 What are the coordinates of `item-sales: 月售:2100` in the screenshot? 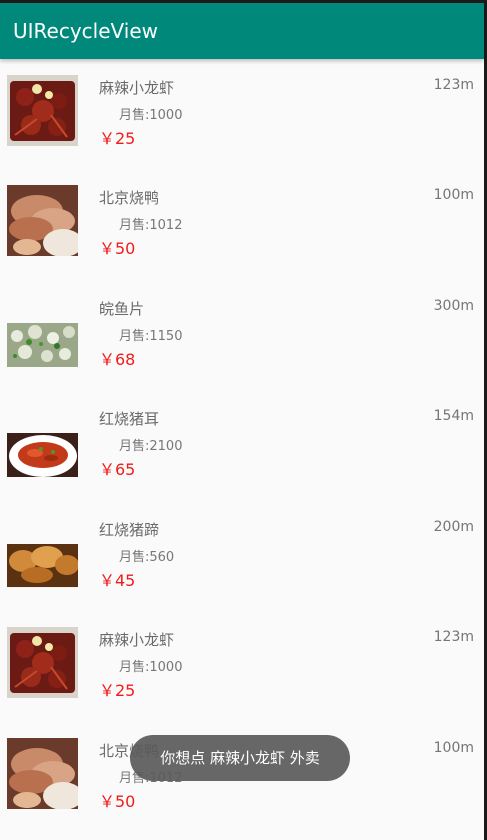 It's located at (151, 446).